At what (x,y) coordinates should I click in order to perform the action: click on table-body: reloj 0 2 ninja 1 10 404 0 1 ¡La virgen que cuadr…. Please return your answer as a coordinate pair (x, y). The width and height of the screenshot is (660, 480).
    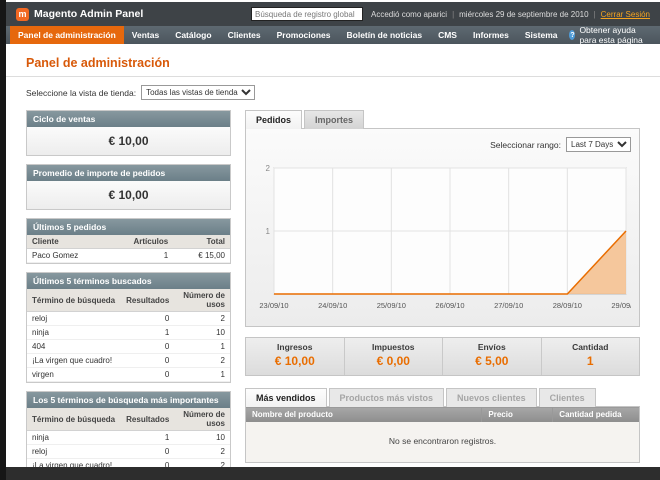
    Looking at the image, I should click on (128, 346).